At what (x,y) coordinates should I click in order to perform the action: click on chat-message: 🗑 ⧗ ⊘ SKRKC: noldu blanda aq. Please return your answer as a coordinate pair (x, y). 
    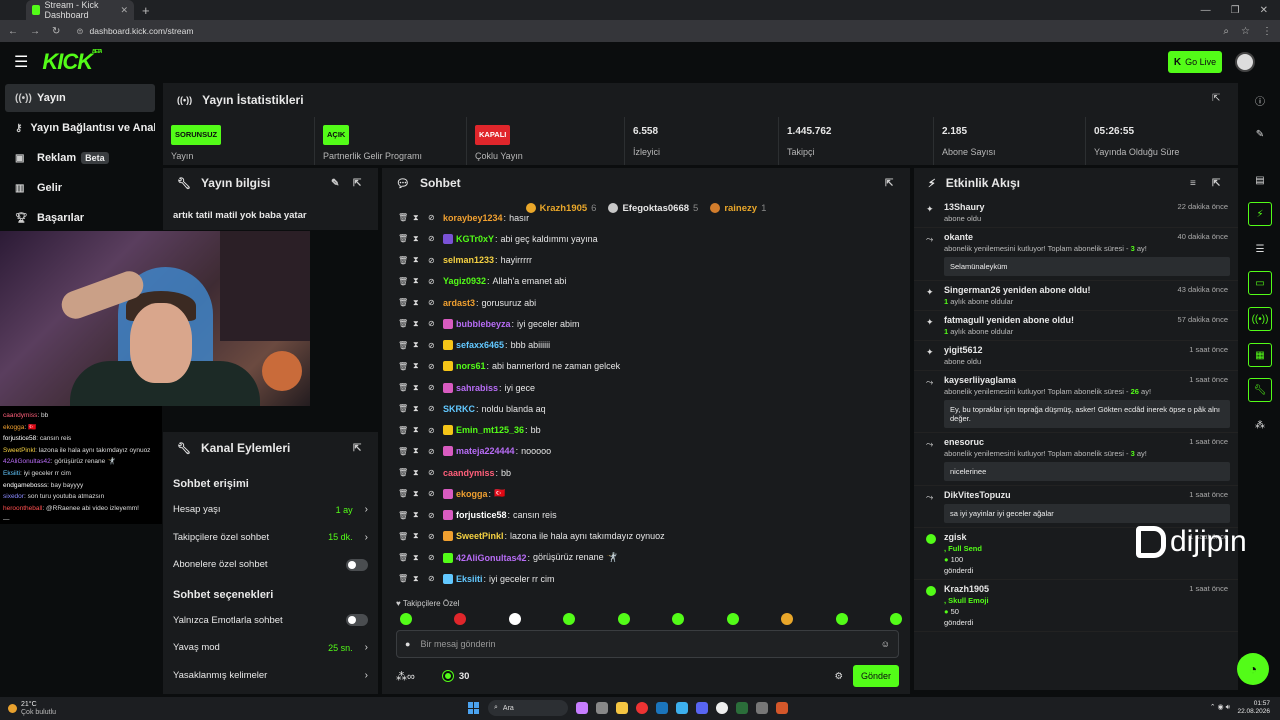
    Looking at the image, I should click on (646, 408).